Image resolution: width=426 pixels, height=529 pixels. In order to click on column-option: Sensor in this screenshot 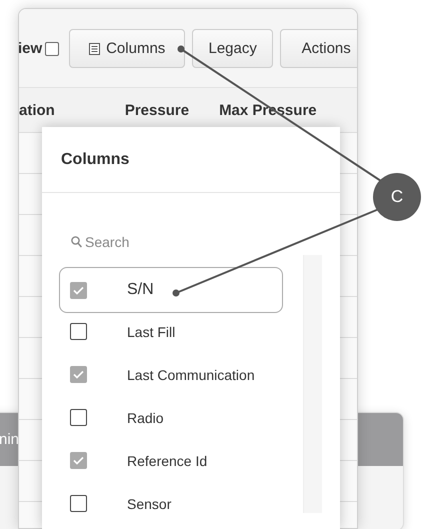, I will do `click(171, 503)`.